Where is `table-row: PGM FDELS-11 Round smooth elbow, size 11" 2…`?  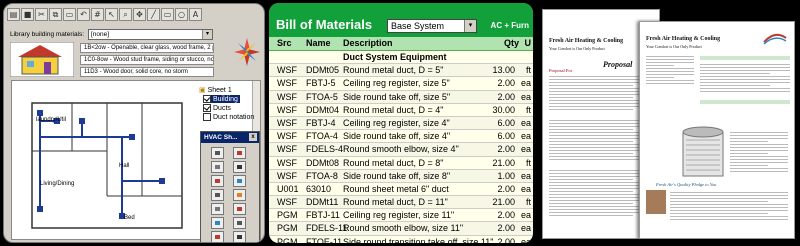 table-row: PGM FDELS-11 Round smooth elbow, size 11" 2… is located at coordinates (401, 229).